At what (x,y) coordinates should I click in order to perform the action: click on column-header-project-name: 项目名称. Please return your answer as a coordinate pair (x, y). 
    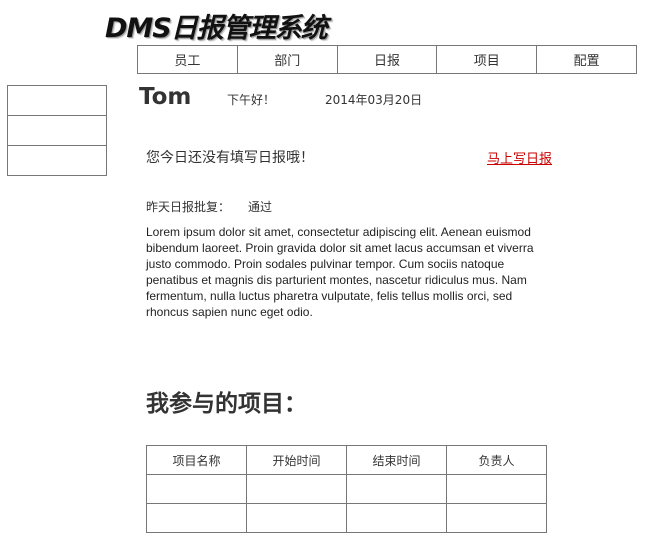
    Looking at the image, I should click on (196, 460).